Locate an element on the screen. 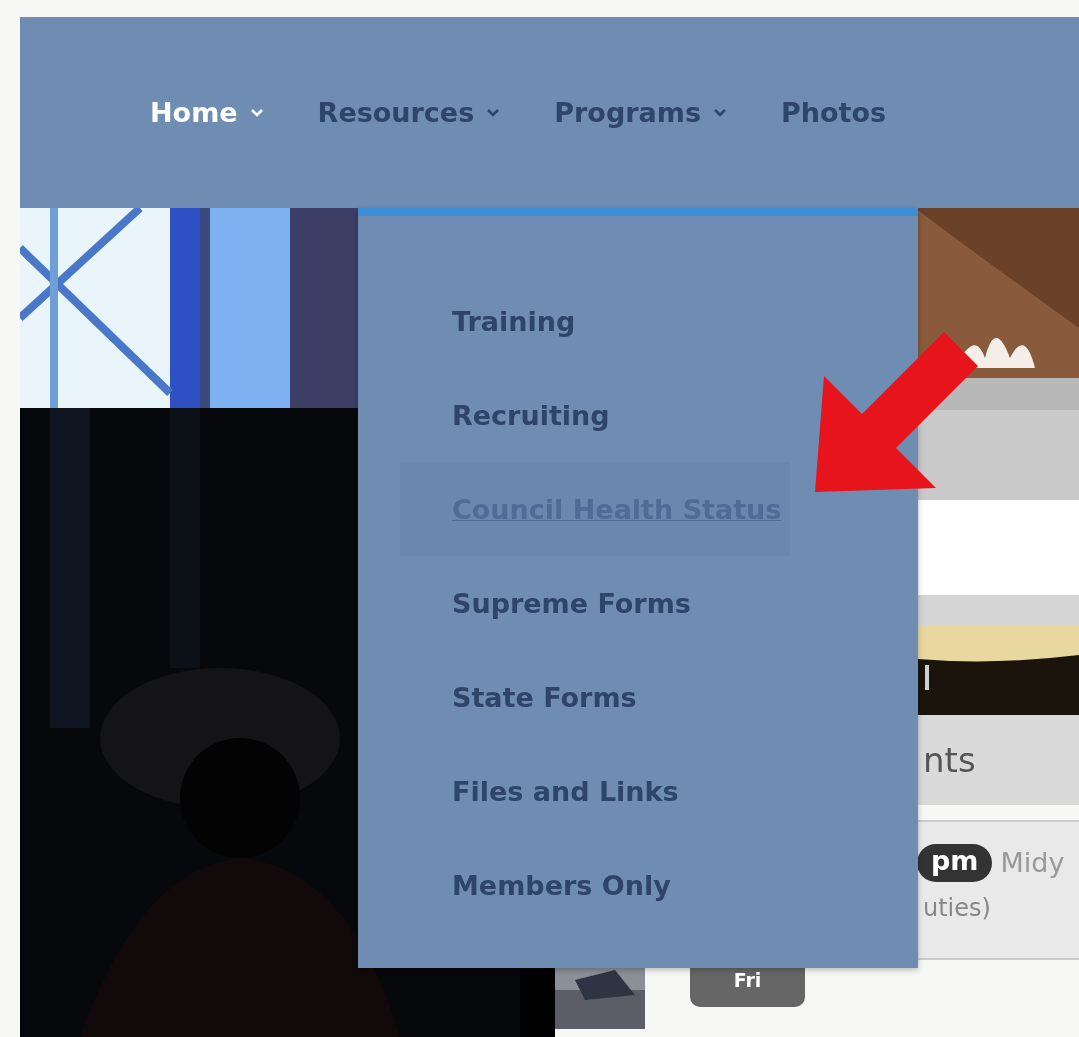 Image resolution: width=1079 pixels, height=1037 pixels. menu-item: Training is located at coordinates (493, 321).